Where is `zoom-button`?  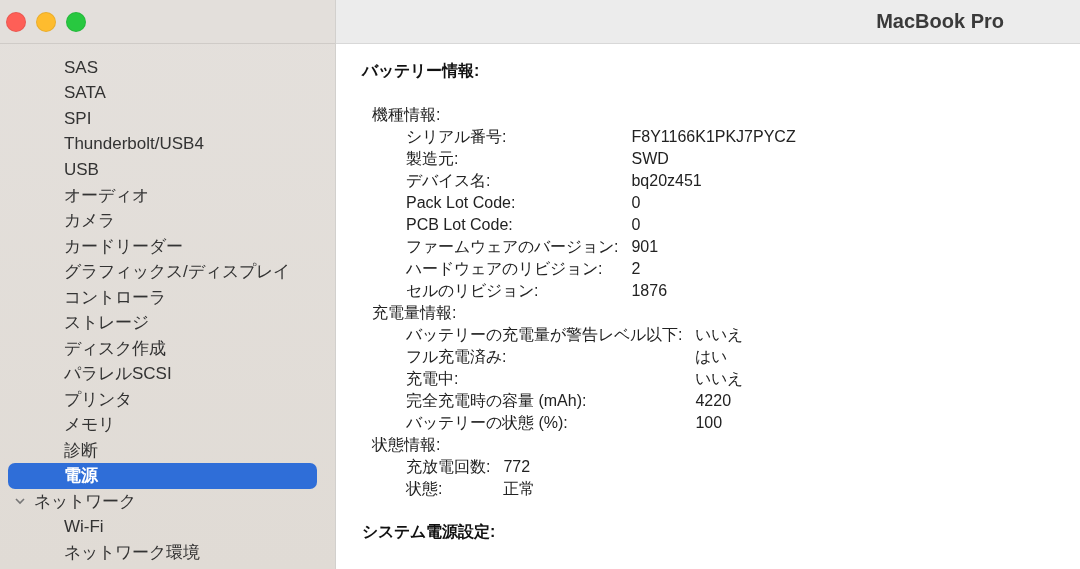 zoom-button is located at coordinates (76, 21).